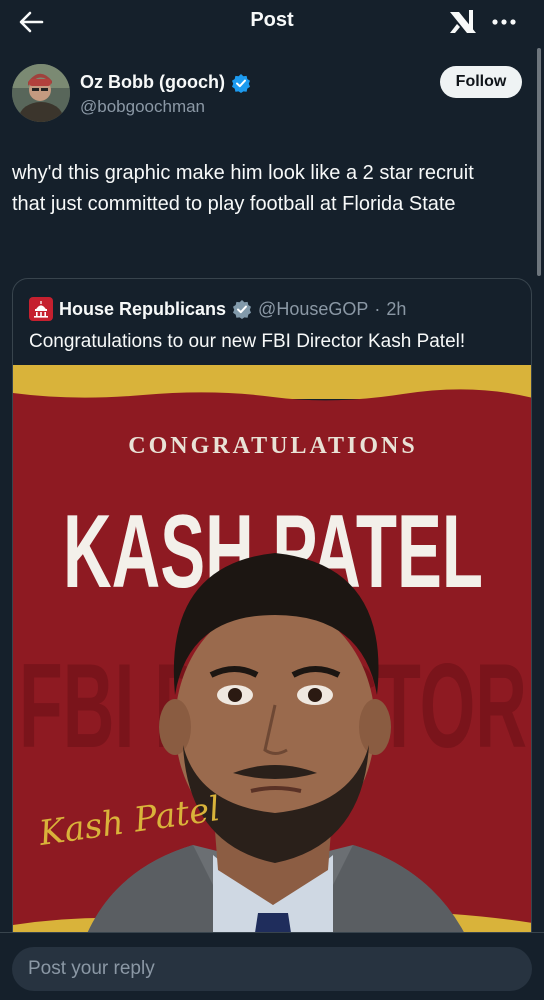 This screenshot has height=1000, width=544. What do you see at coordinates (481, 82) in the screenshot?
I see `follow-button: Follow` at bounding box center [481, 82].